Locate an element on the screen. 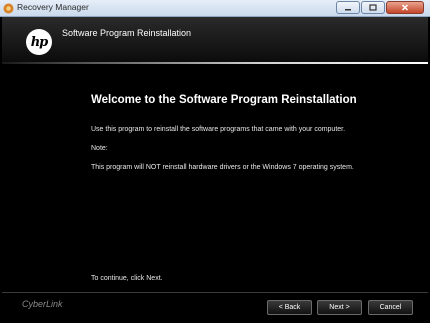 Image resolution: width=430 pixels, height=323 pixels. minimize-icon is located at coordinates (348, 9).